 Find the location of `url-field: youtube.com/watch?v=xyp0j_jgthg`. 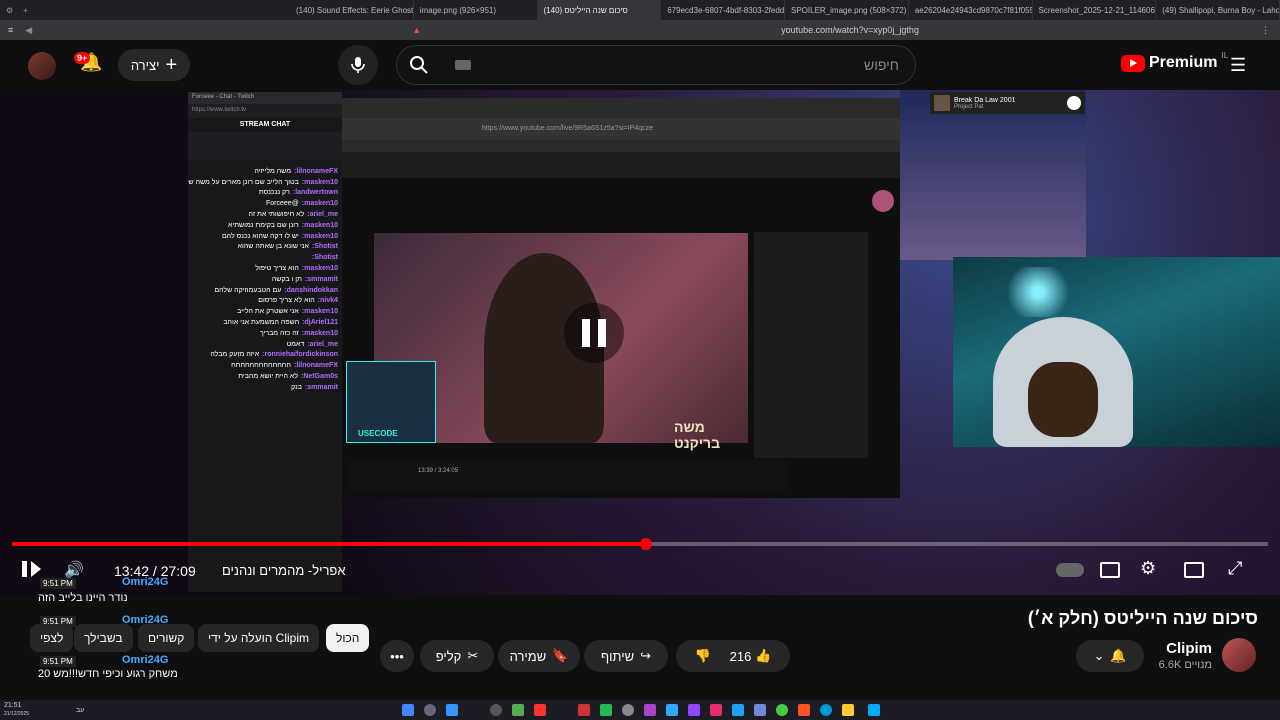

url-field: youtube.com/watch?v=xyp0j_jgthg is located at coordinates (850, 30).